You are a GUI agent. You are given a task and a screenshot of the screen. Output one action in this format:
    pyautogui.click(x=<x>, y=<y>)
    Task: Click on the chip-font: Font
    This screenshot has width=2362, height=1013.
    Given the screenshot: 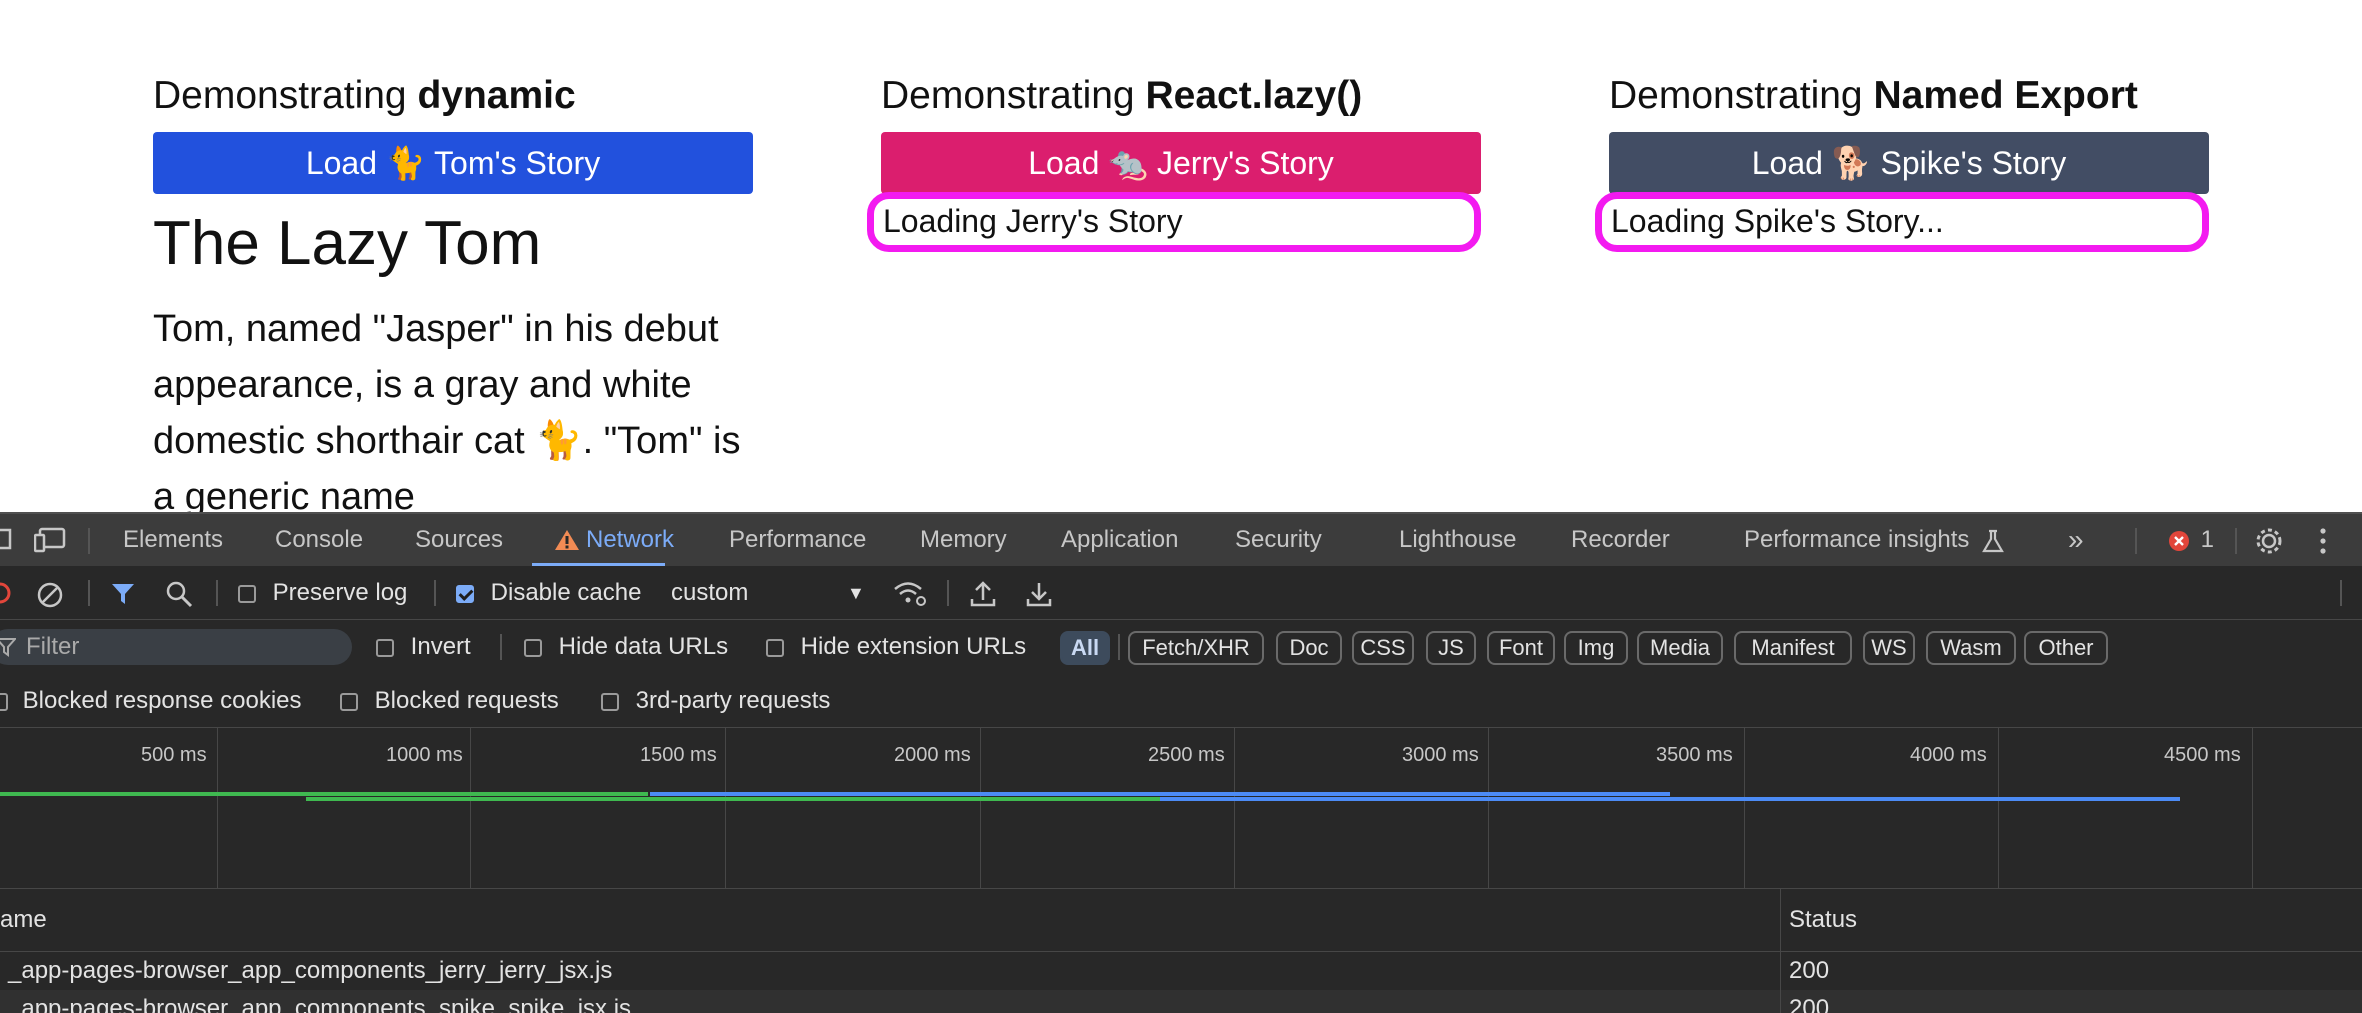 What is the action you would take?
    pyautogui.click(x=1521, y=648)
    